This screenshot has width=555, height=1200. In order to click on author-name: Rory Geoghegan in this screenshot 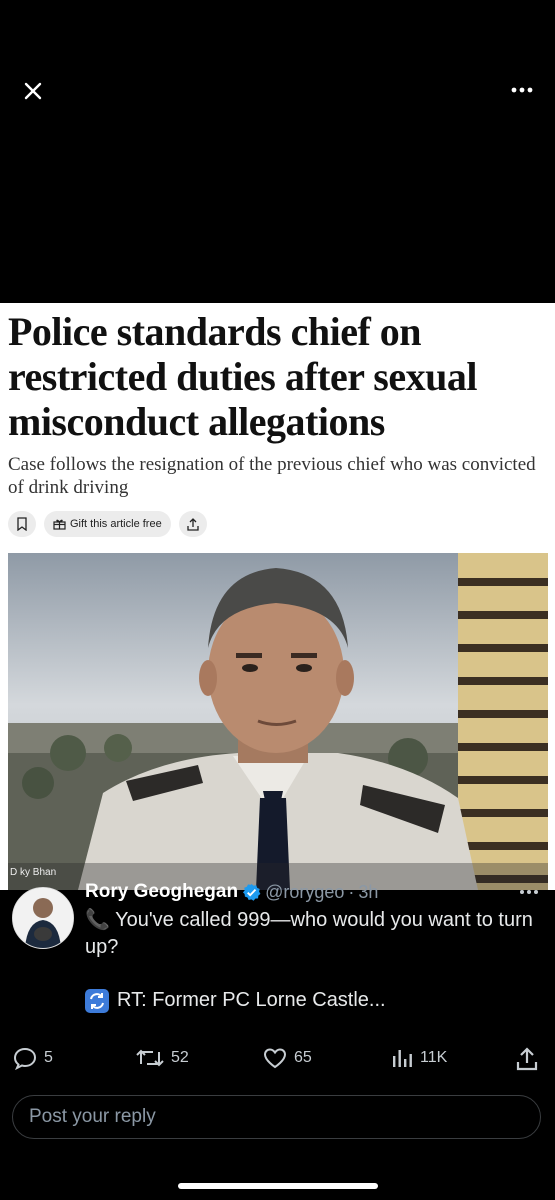, I will do `click(161, 892)`.